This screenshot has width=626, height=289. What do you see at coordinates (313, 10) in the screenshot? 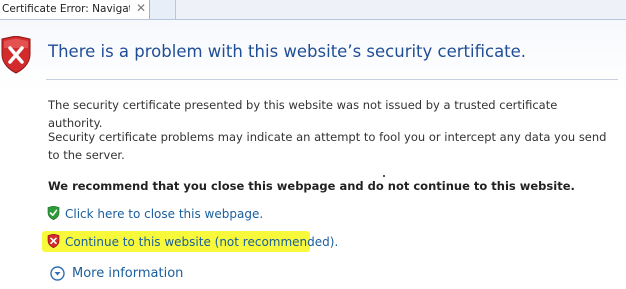
I see `tab-bar: Certificate Error: Navigatio... ✕` at bounding box center [313, 10].